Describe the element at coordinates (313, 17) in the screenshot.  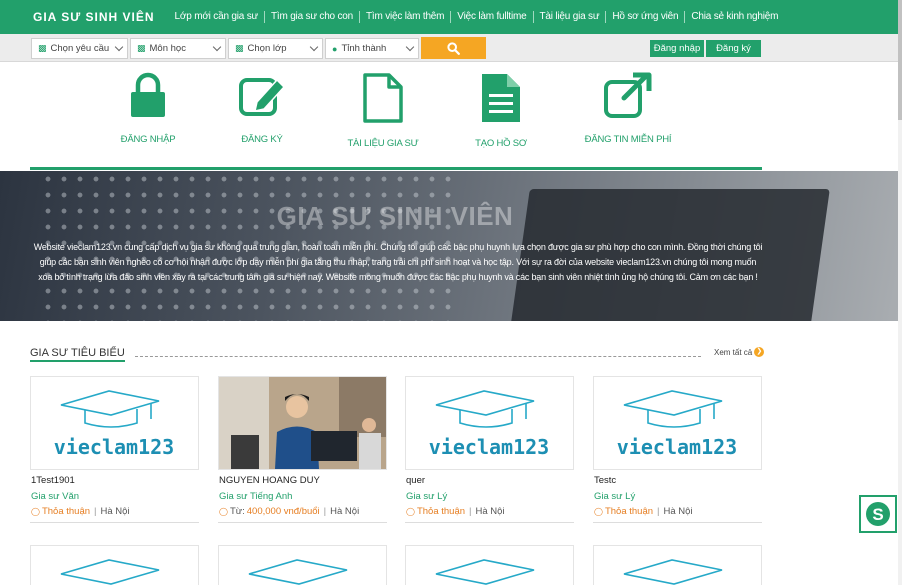
I see `nav-item-find-tutor: Tìm gia sư cho con` at that location.